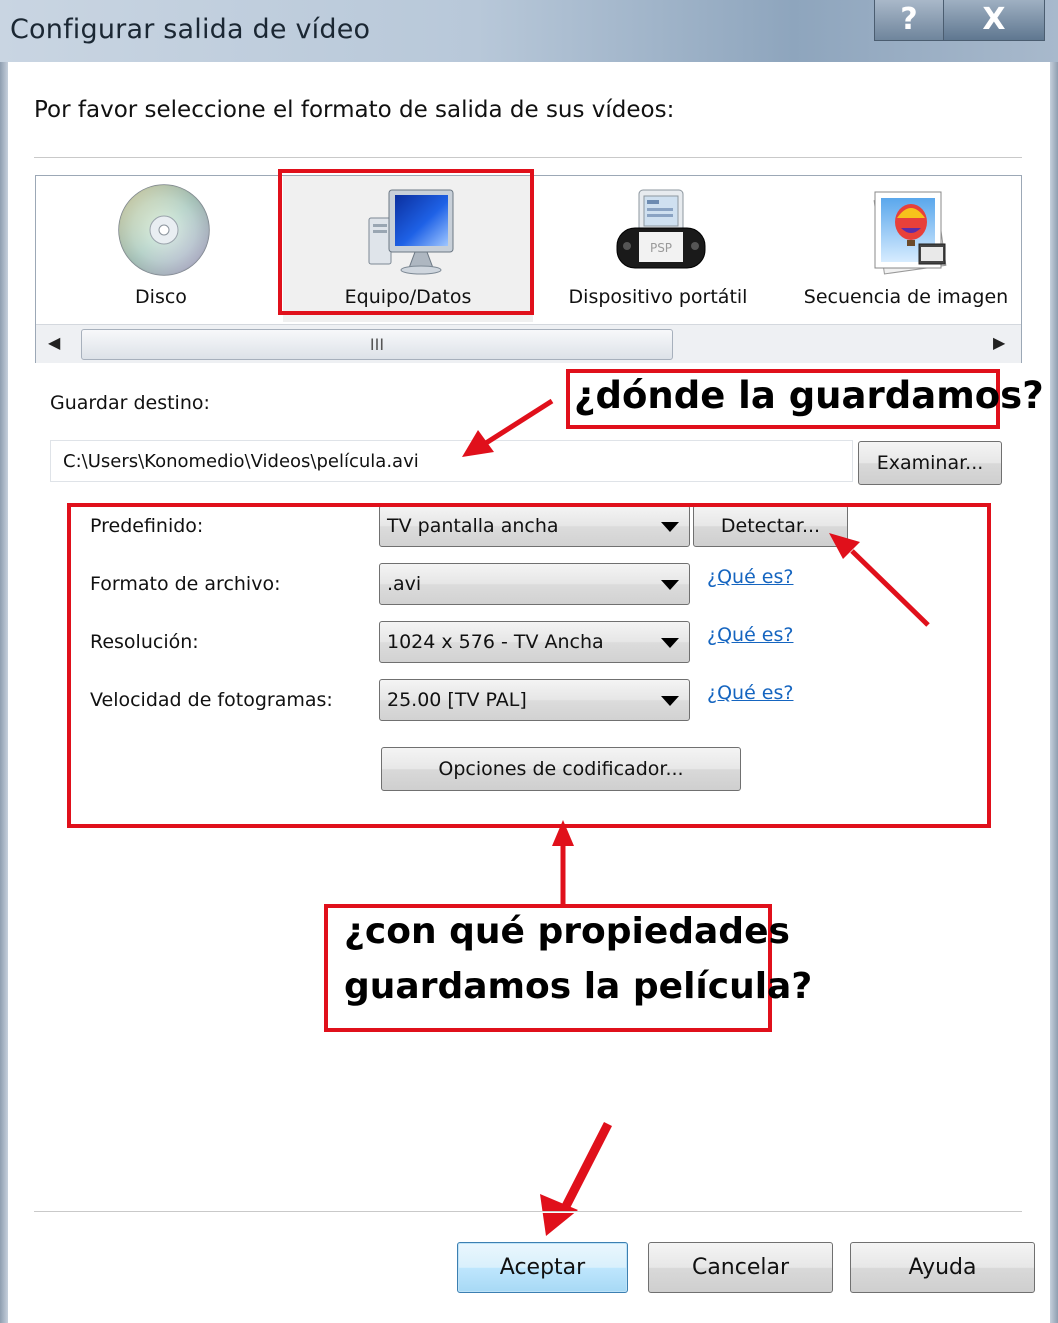  I want to click on arrow-to-detect, so click(890, 588).